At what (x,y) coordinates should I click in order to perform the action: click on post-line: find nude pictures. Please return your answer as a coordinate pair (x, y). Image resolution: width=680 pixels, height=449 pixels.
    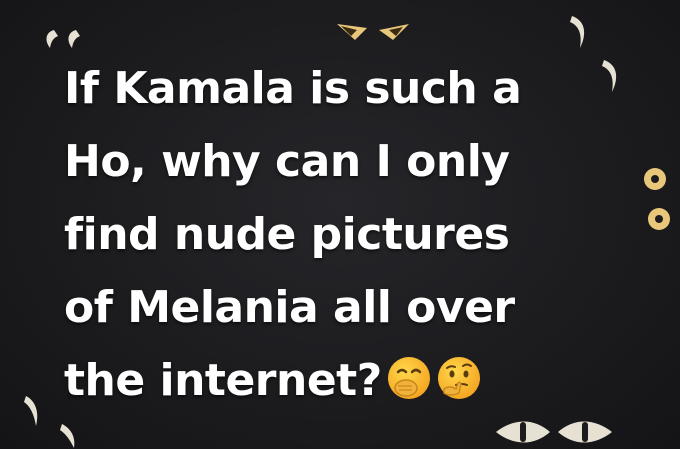
    Looking at the image, I should click on (287, 234).